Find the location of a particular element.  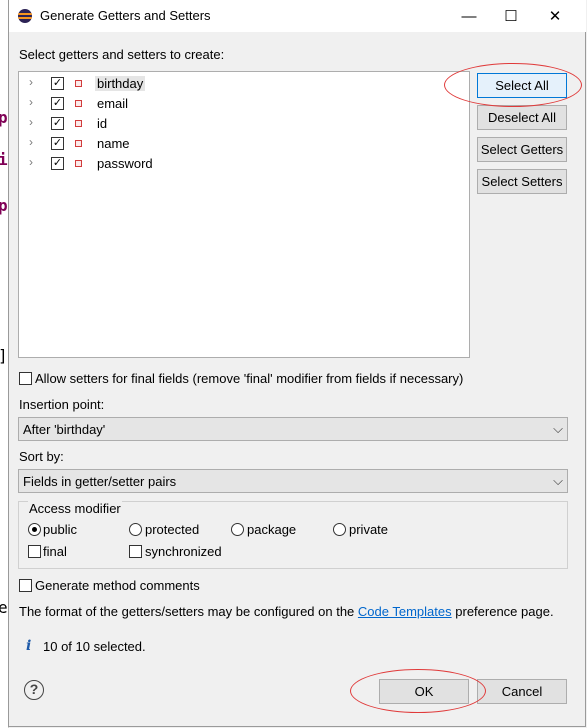

insertion-point-select: After 'birthday' ⌵ is located at coordinates (293, 429).